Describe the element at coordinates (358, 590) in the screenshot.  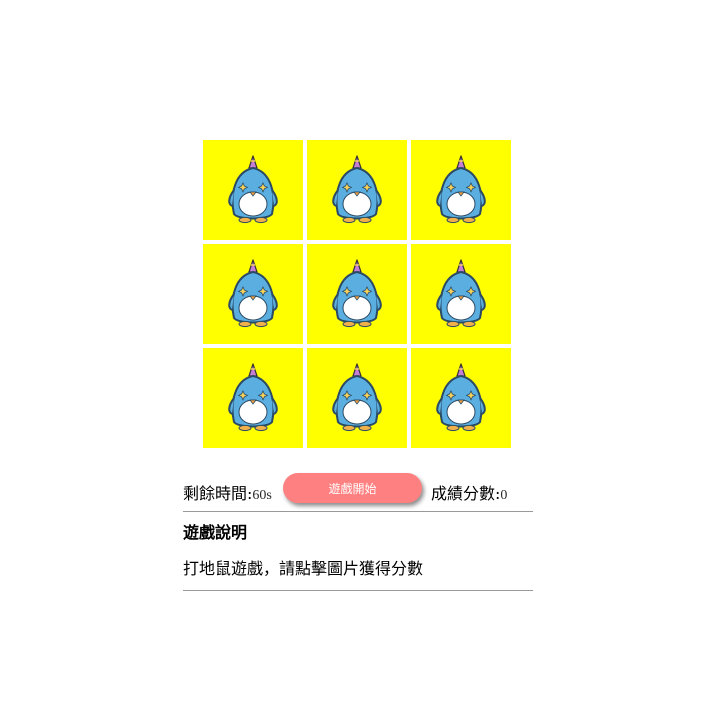
I see `divider-bottom` at that location.